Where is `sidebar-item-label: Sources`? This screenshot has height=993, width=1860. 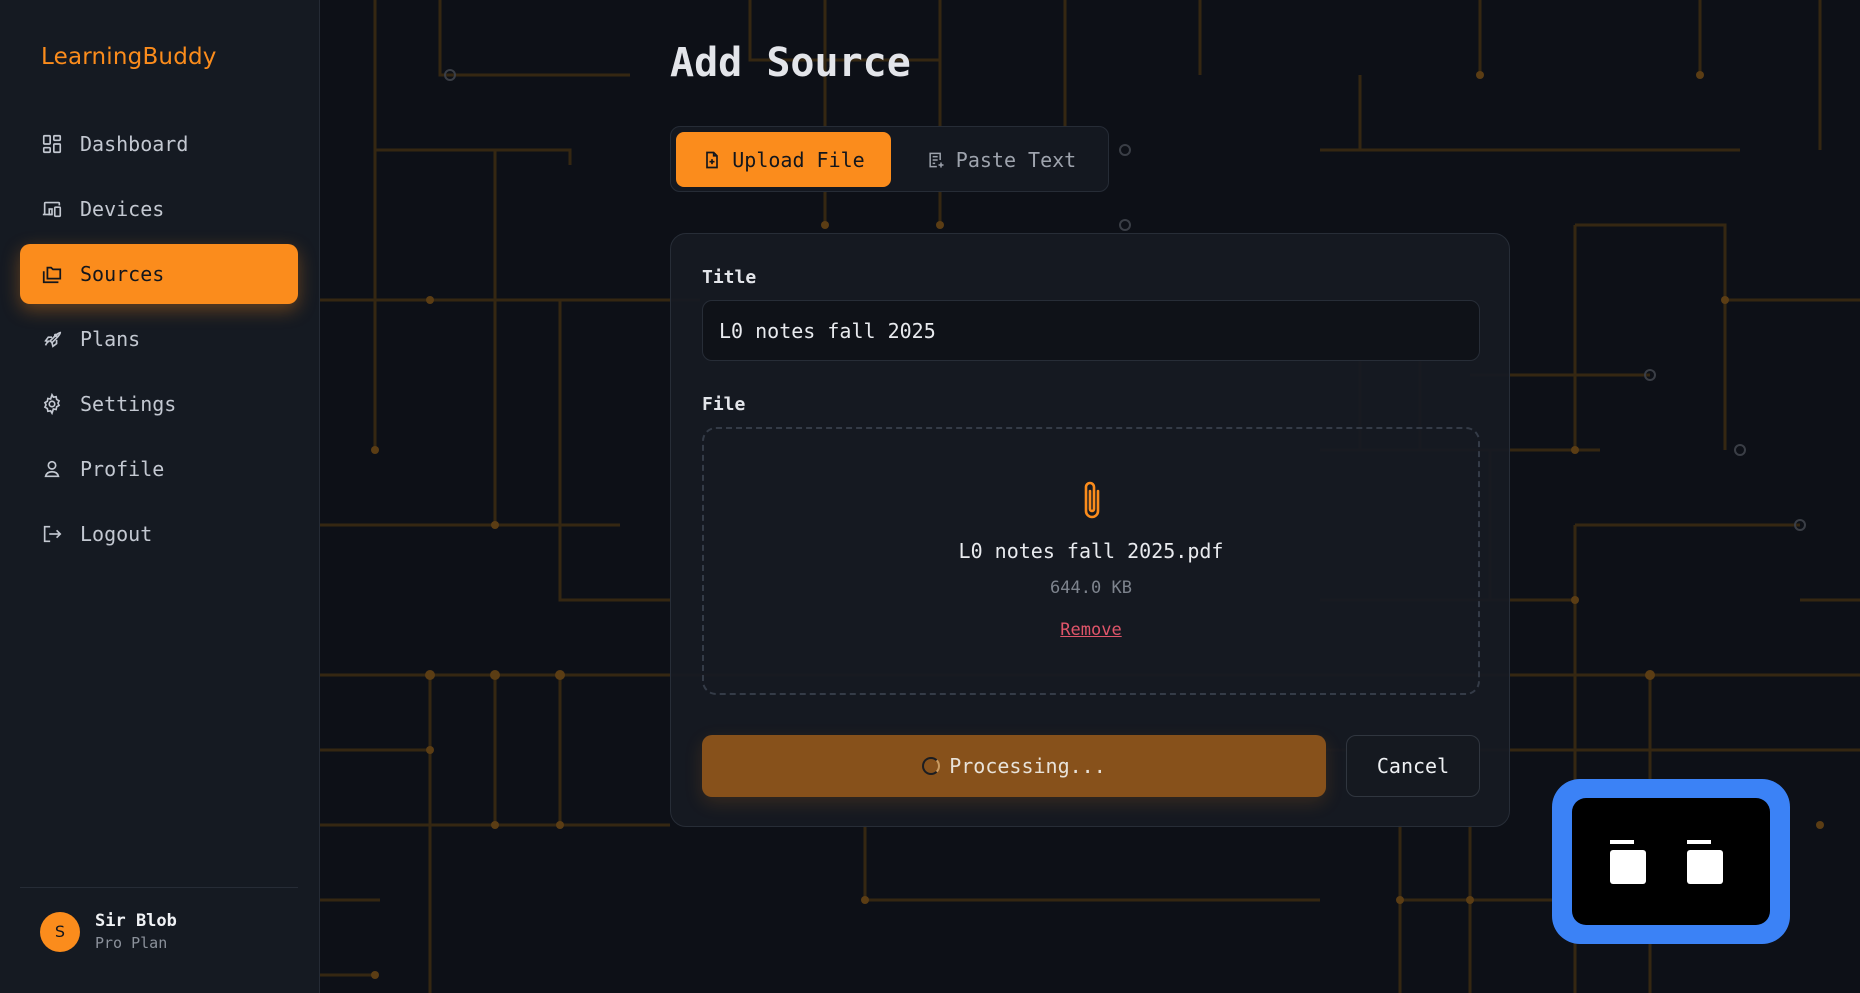 sidebar-item-label: Sources is located at coordinates (122, 274).